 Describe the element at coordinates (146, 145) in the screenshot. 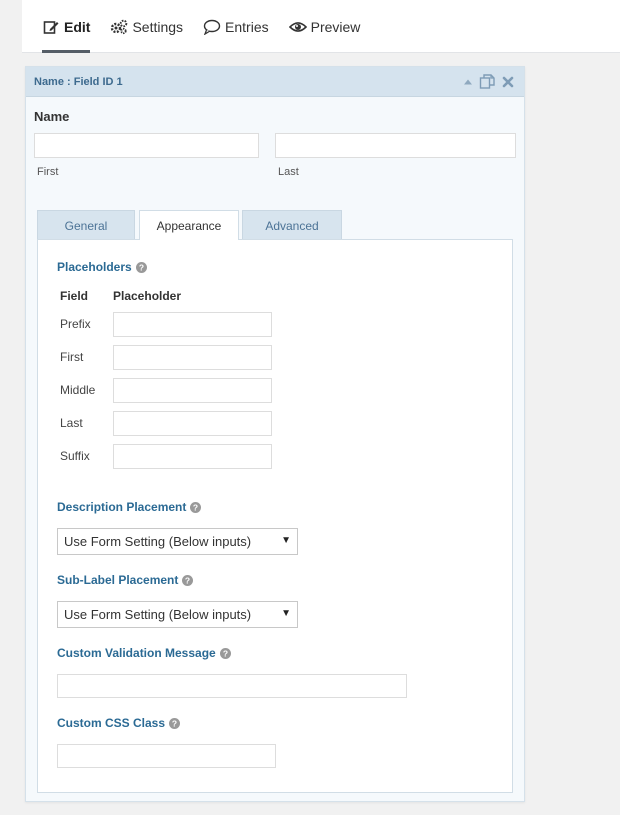

I see `first-name-input` at that location.